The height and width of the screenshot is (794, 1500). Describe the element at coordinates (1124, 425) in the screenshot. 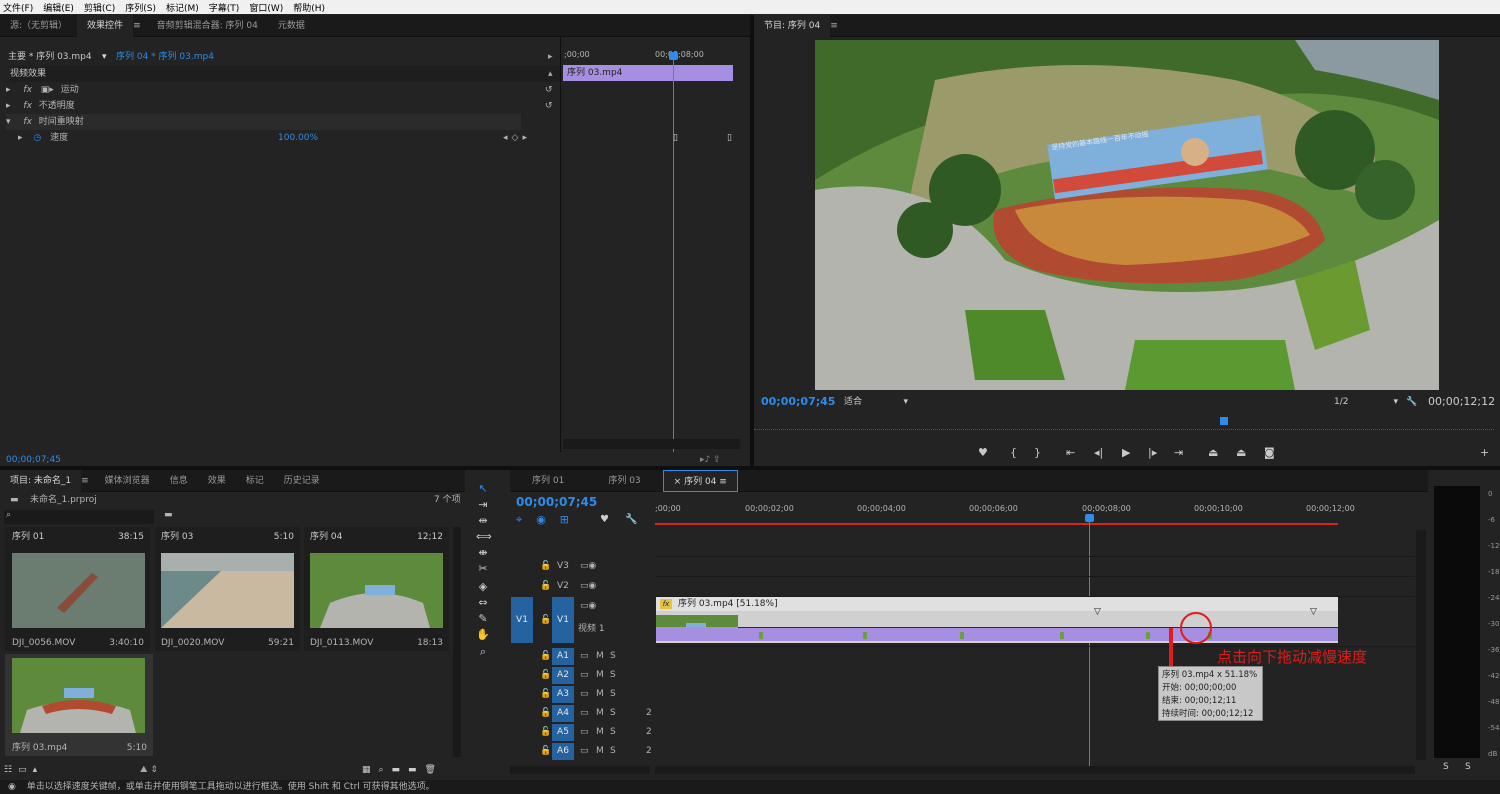

I see `program-scrubber` at that location.